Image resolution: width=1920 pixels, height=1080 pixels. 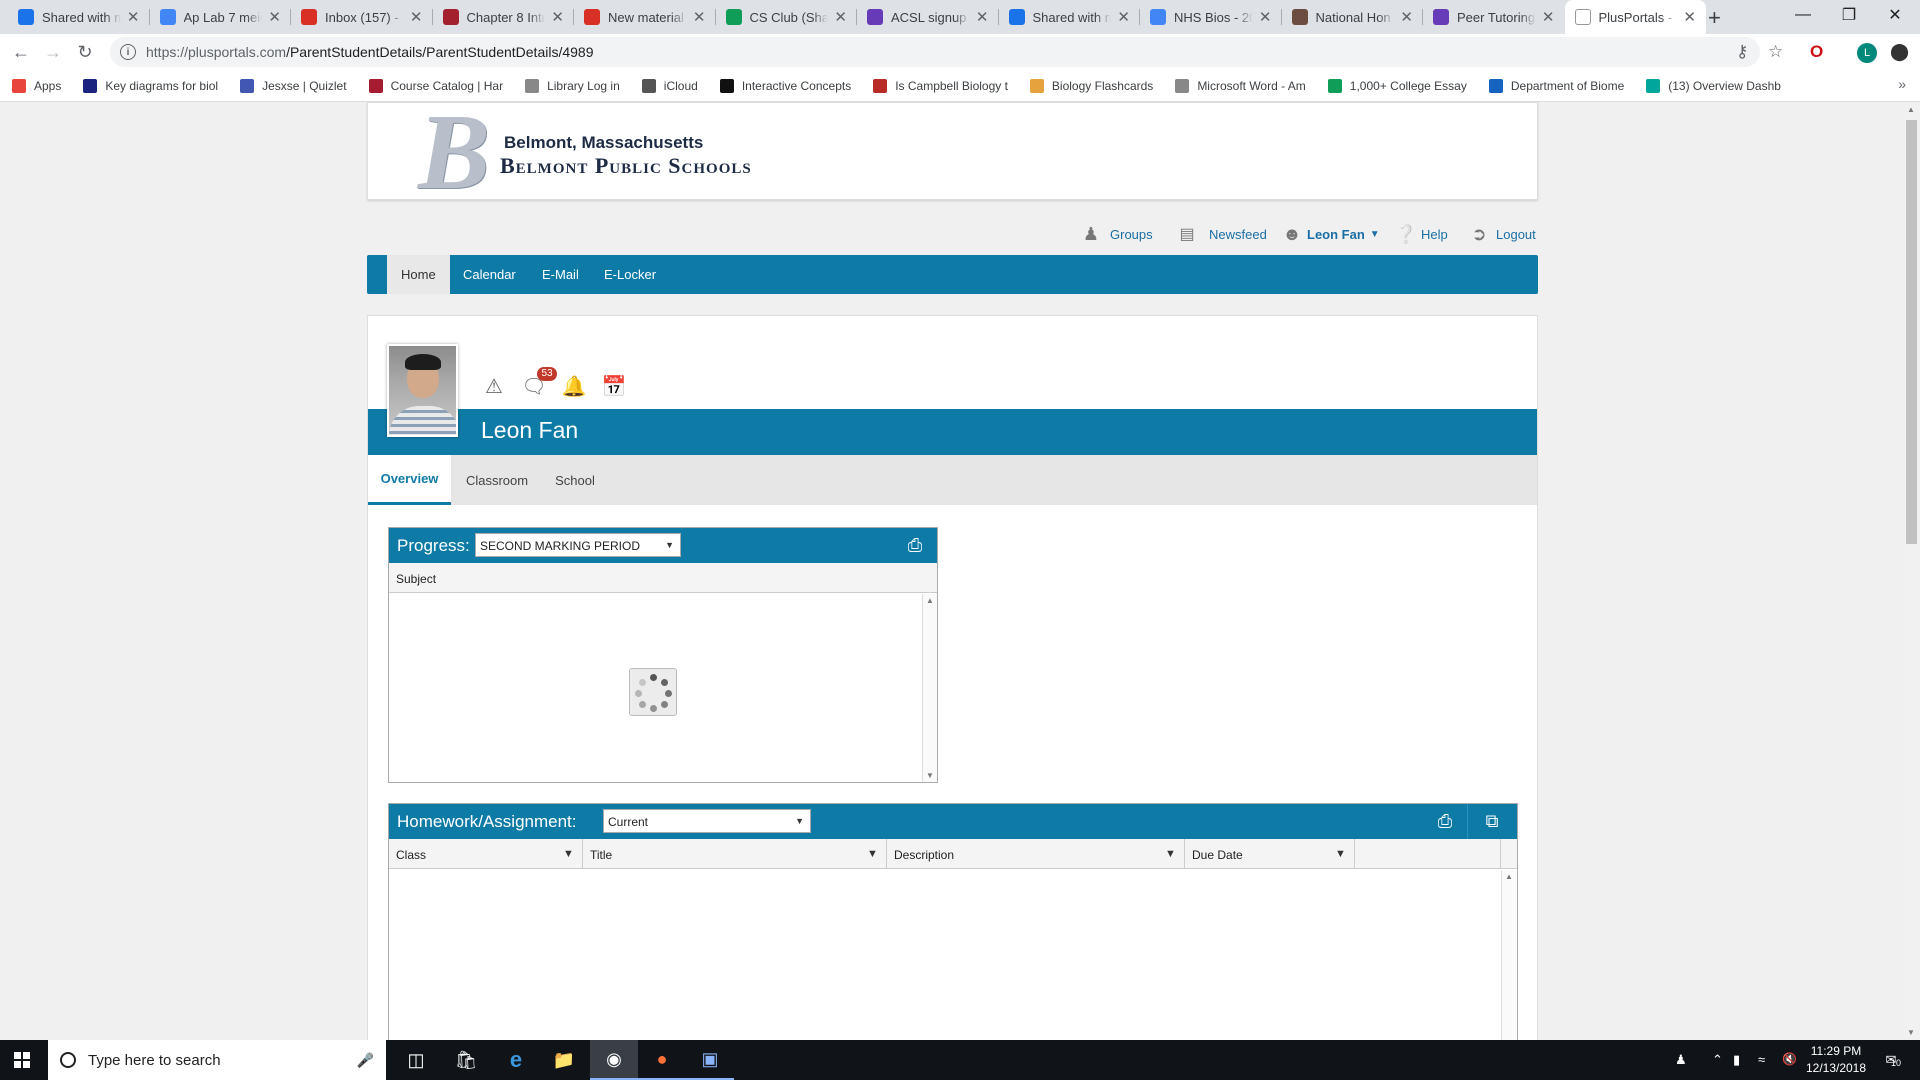 I want to click on people-icon: ♟, so click(x=1681, y=1060).